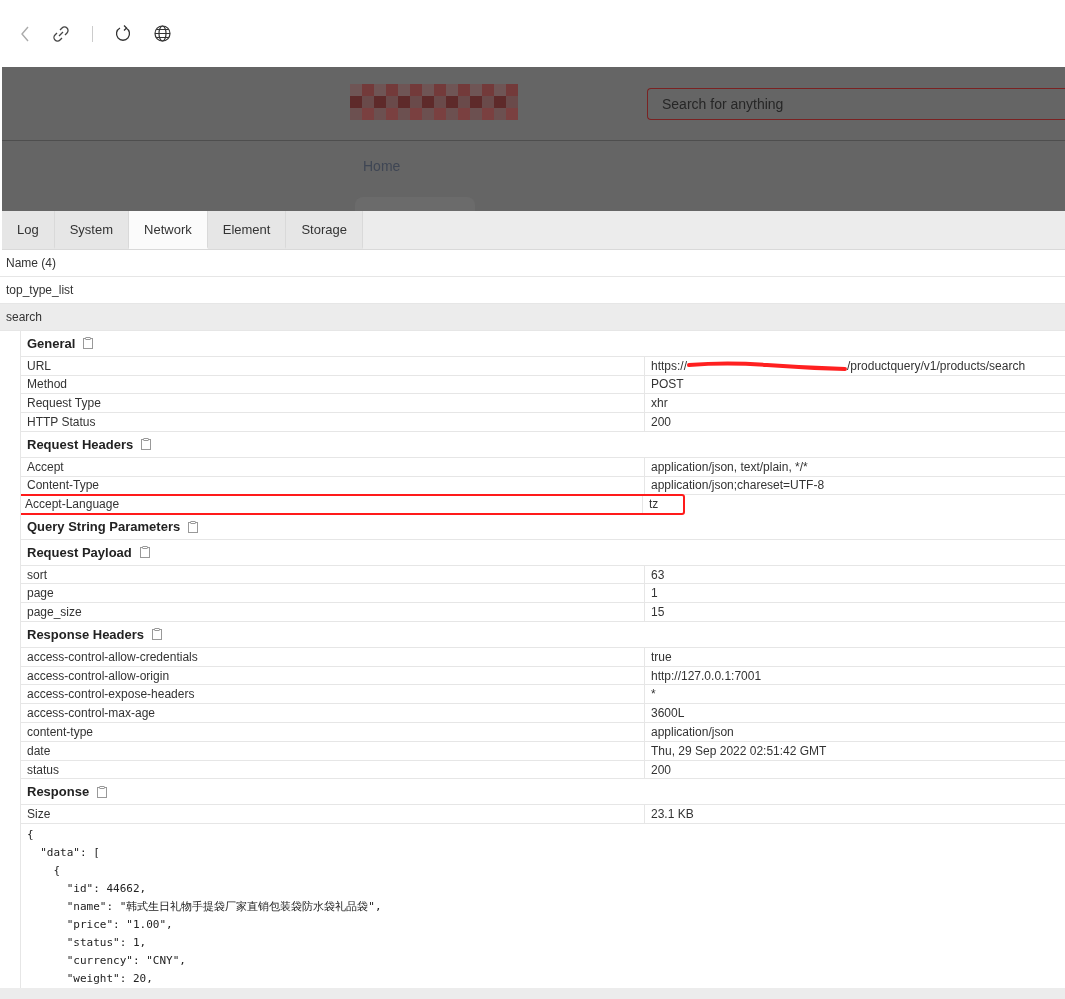 The height and width of the screenshot is (999, 1065). I want to click on table-cell: http://127.0.0.1:7001, so click(854, 675).